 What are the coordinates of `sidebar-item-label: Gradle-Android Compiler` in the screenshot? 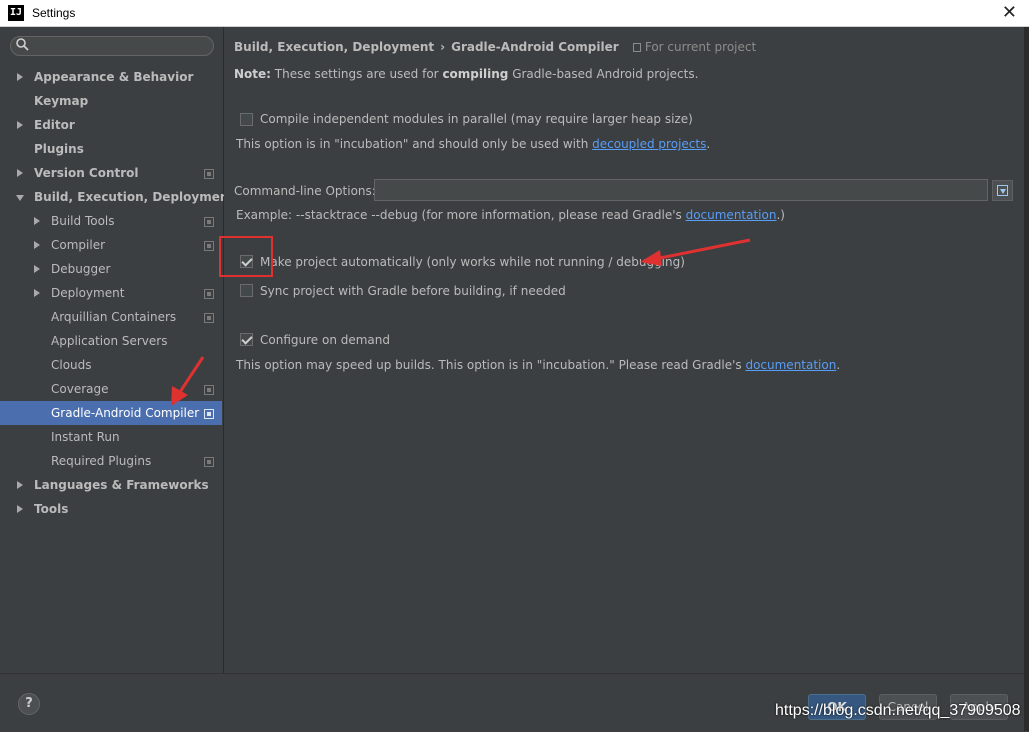 It's located at (125, 413).